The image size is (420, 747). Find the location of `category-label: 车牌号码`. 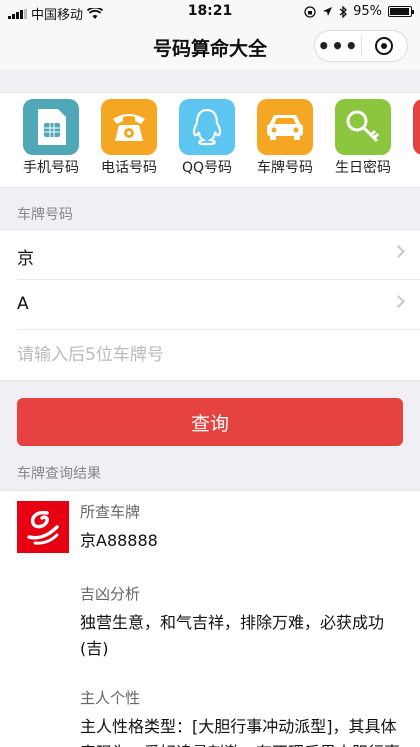

category-label: 车牌号码 is located at coordinates (285, 168).